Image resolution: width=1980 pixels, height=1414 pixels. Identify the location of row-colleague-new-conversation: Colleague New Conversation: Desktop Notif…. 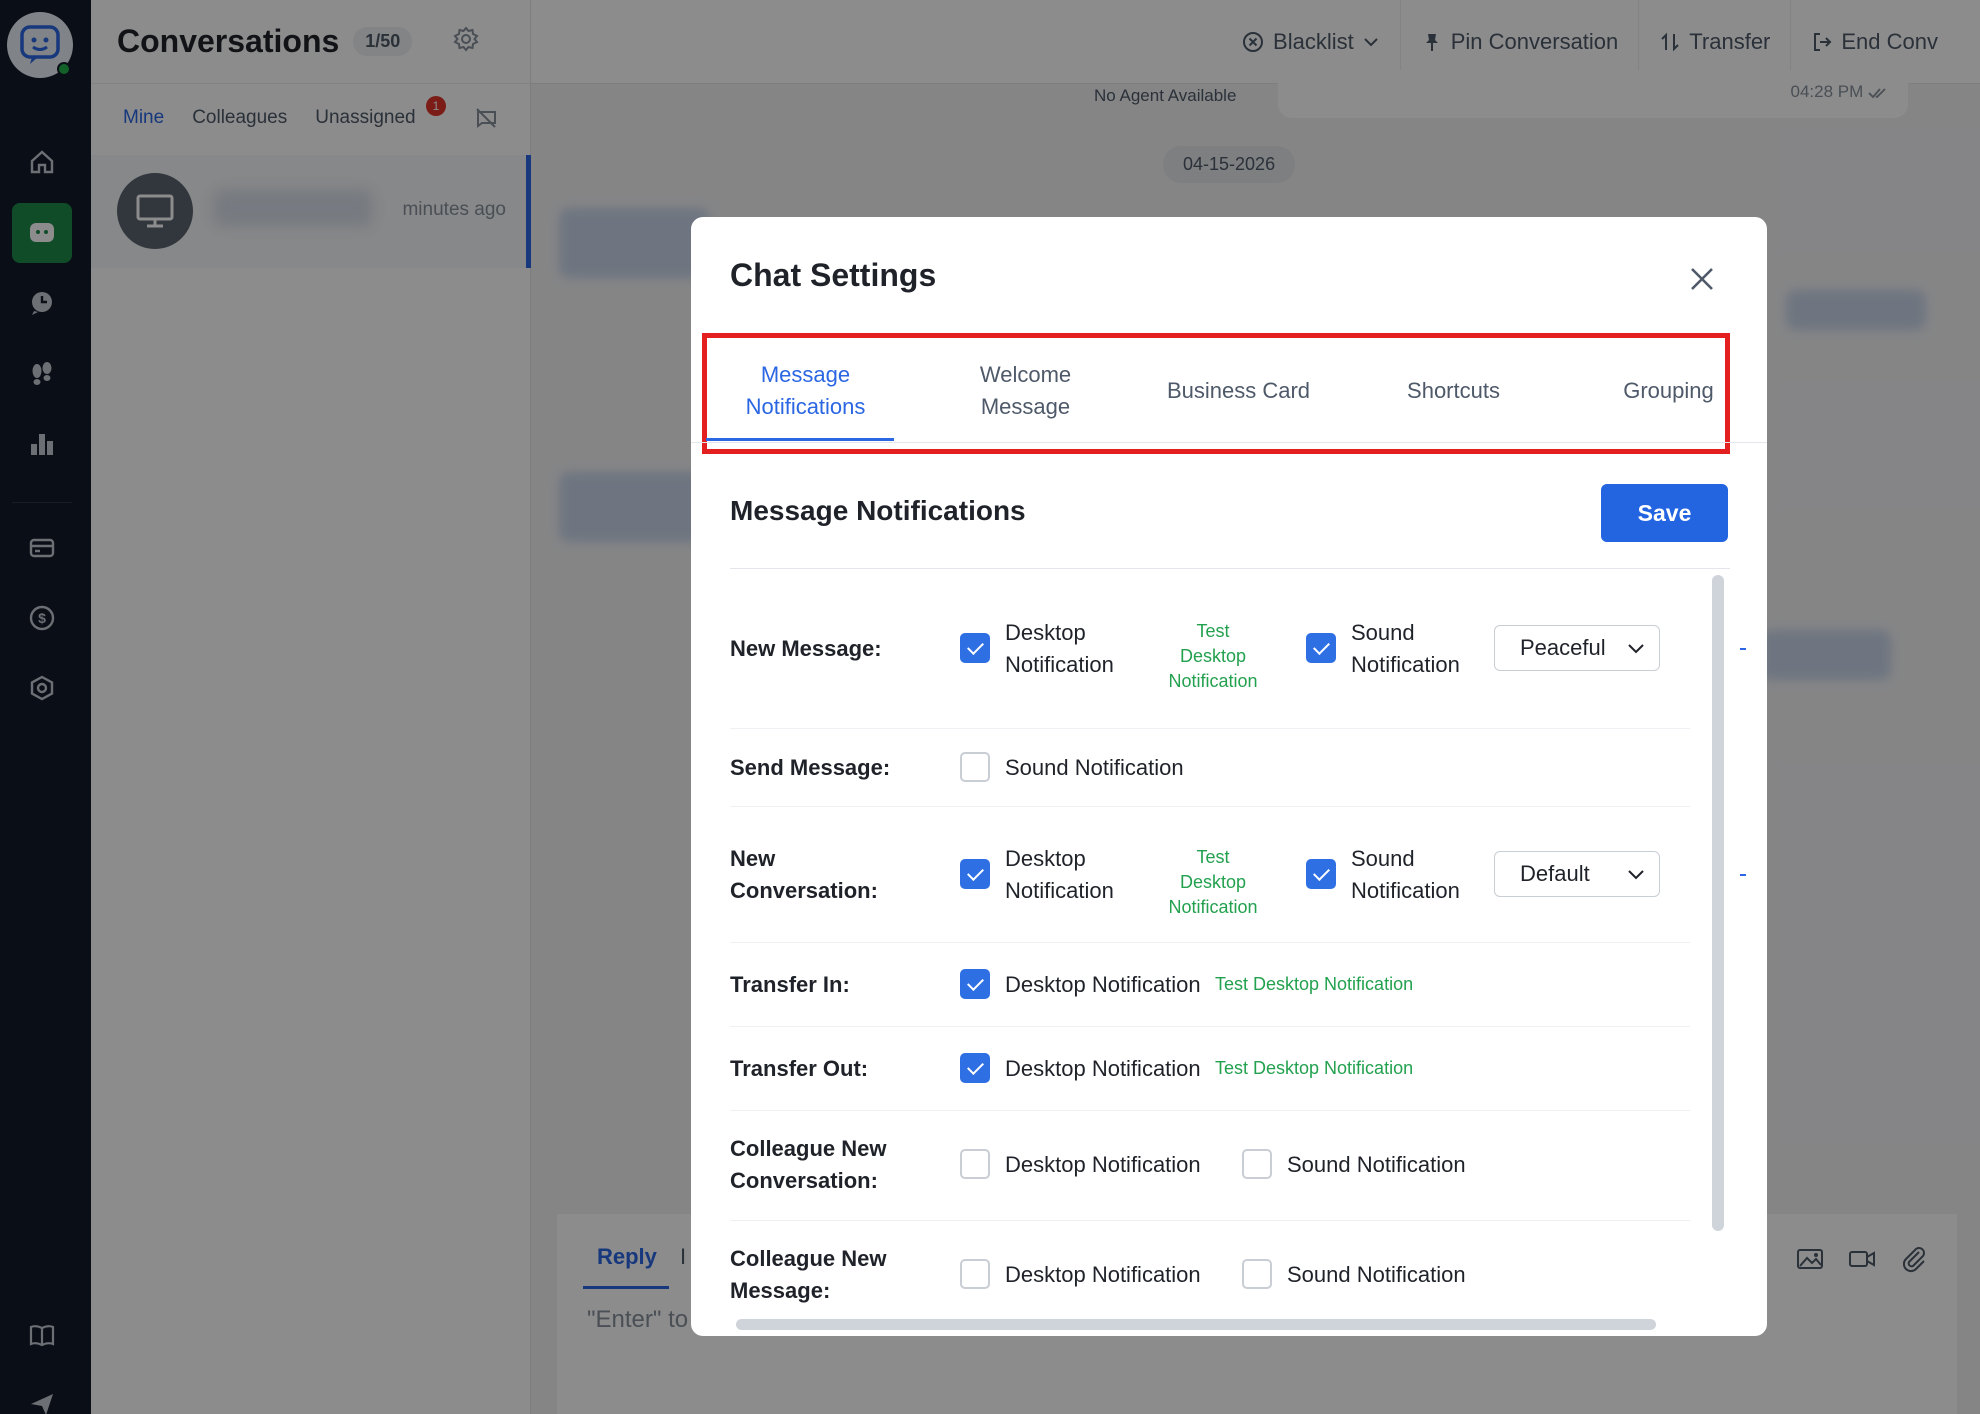
(1210, 1166).